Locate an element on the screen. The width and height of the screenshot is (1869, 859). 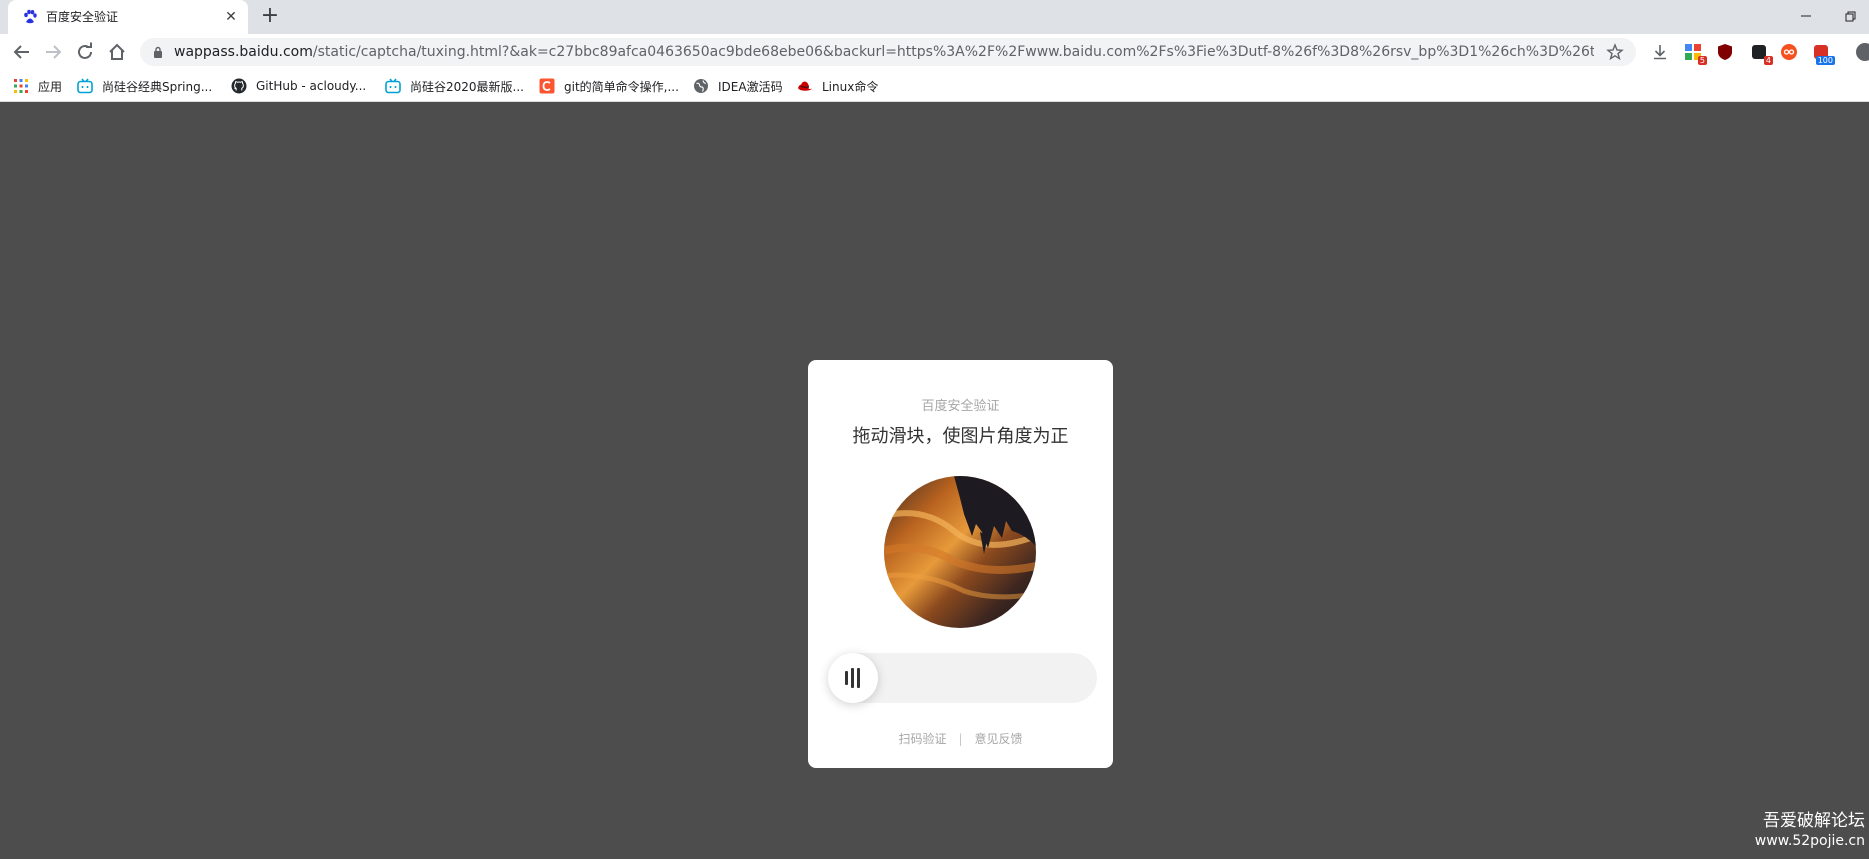
extension-dark-icon: 4 is located at coordinates (1761, 54).